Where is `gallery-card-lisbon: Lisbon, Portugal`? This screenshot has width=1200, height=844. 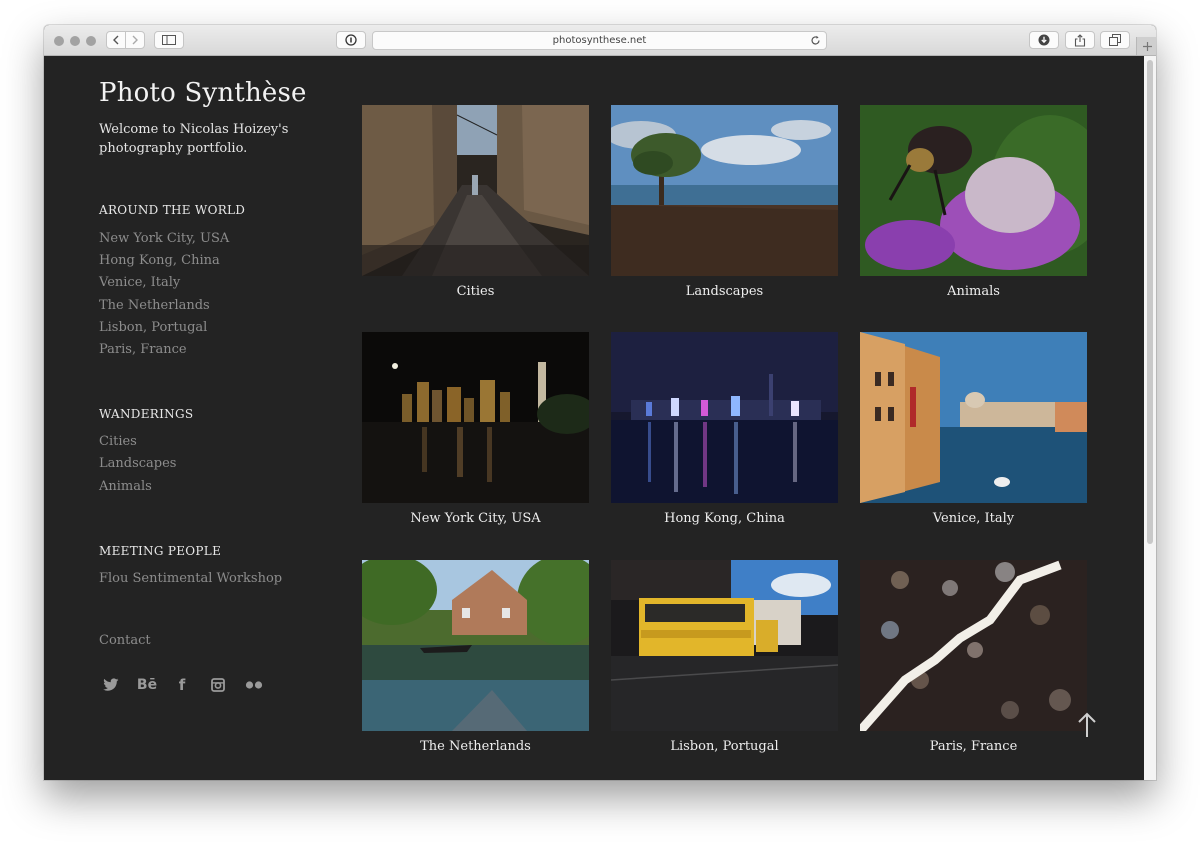 gallery-card-lisbon: Lisbon, Portugal is located at coordinates (724, 660).